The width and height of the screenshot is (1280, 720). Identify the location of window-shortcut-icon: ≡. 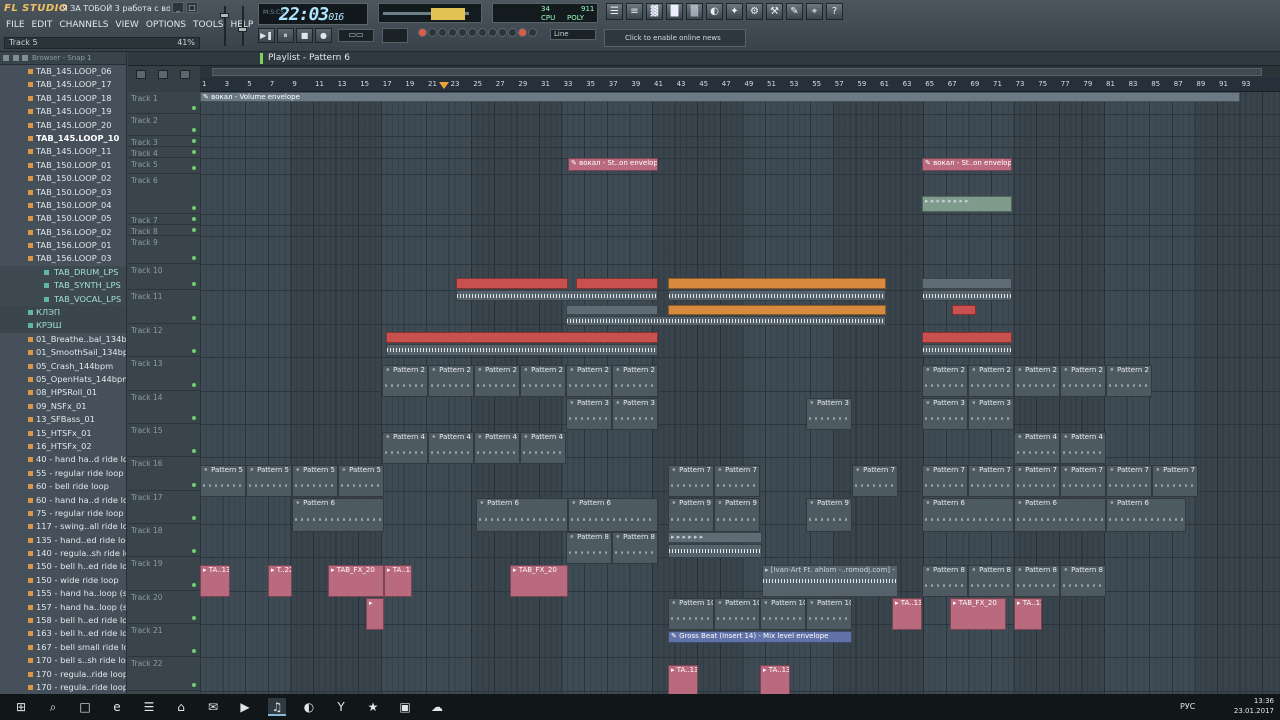
(634, 11).